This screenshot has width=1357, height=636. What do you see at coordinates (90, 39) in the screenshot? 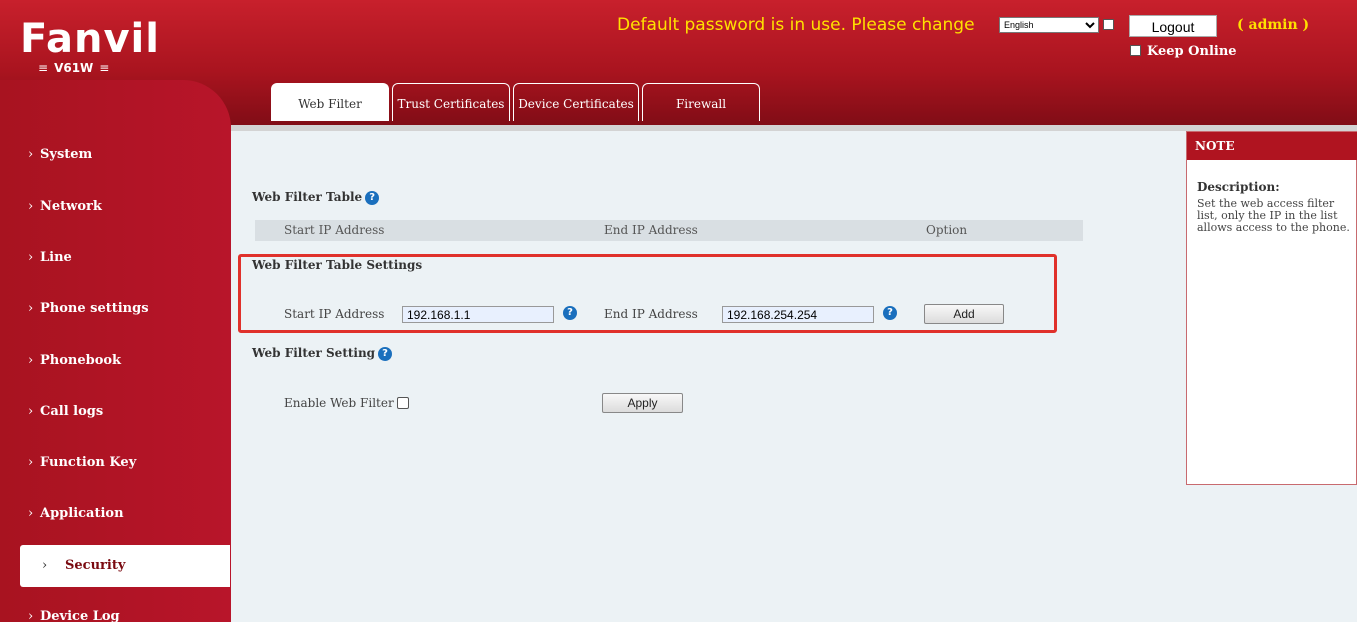
I see `logo-text: Fanvil` at bounding box center [90, 39].